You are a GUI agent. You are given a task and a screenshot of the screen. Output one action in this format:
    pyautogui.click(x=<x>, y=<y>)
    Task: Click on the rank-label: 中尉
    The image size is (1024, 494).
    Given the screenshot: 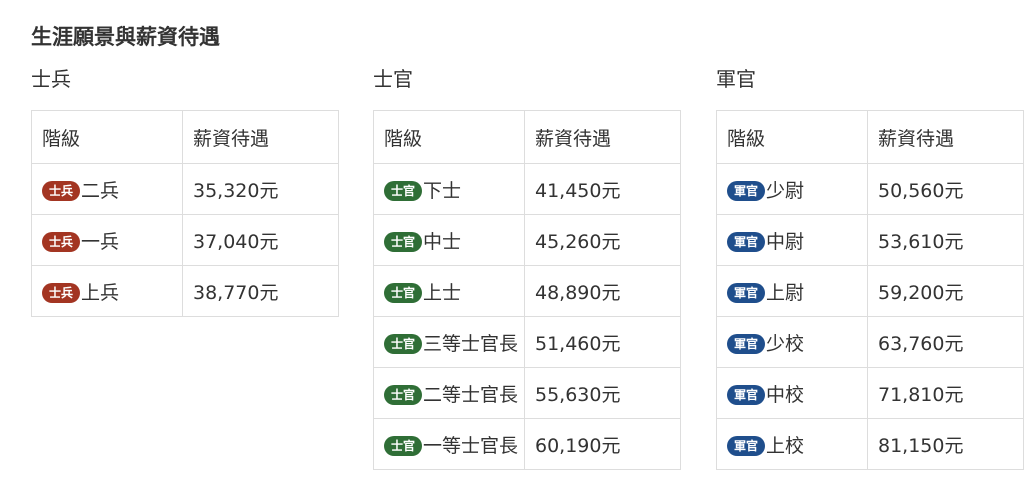 What is the action you would take?
    pyautogui.click(x=785, y=241)
    